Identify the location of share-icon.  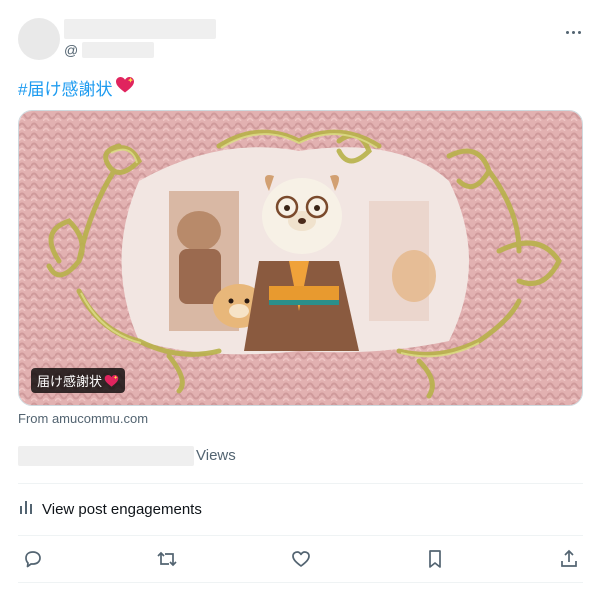
(569, 559).